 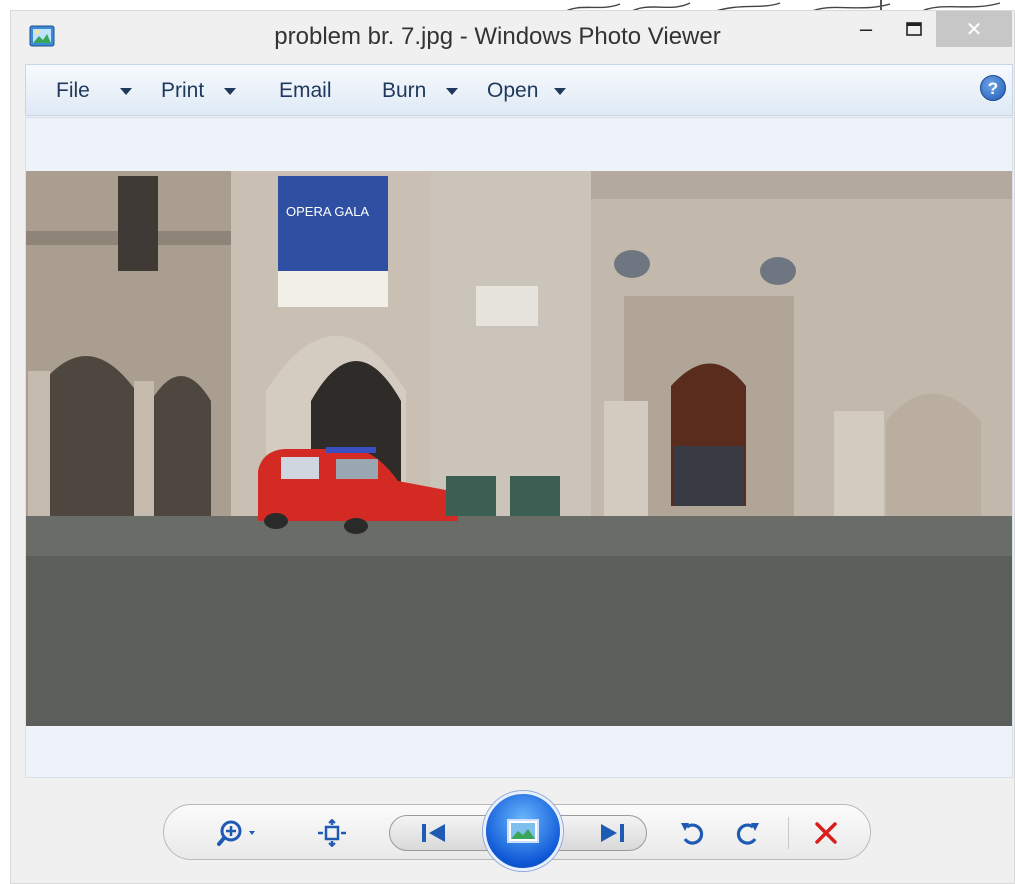 I want to click on help-icon: ?, so click(x=993, y=88).